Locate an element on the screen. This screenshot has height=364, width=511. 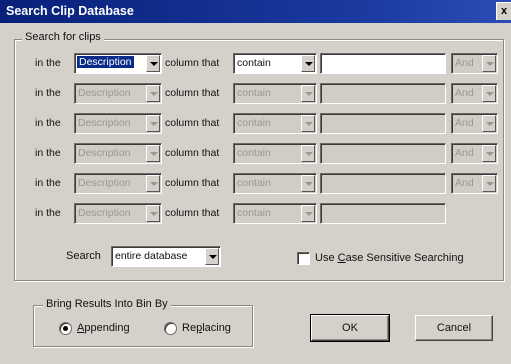
case-sensitive-checkbox is located at coordinates (303, 258).